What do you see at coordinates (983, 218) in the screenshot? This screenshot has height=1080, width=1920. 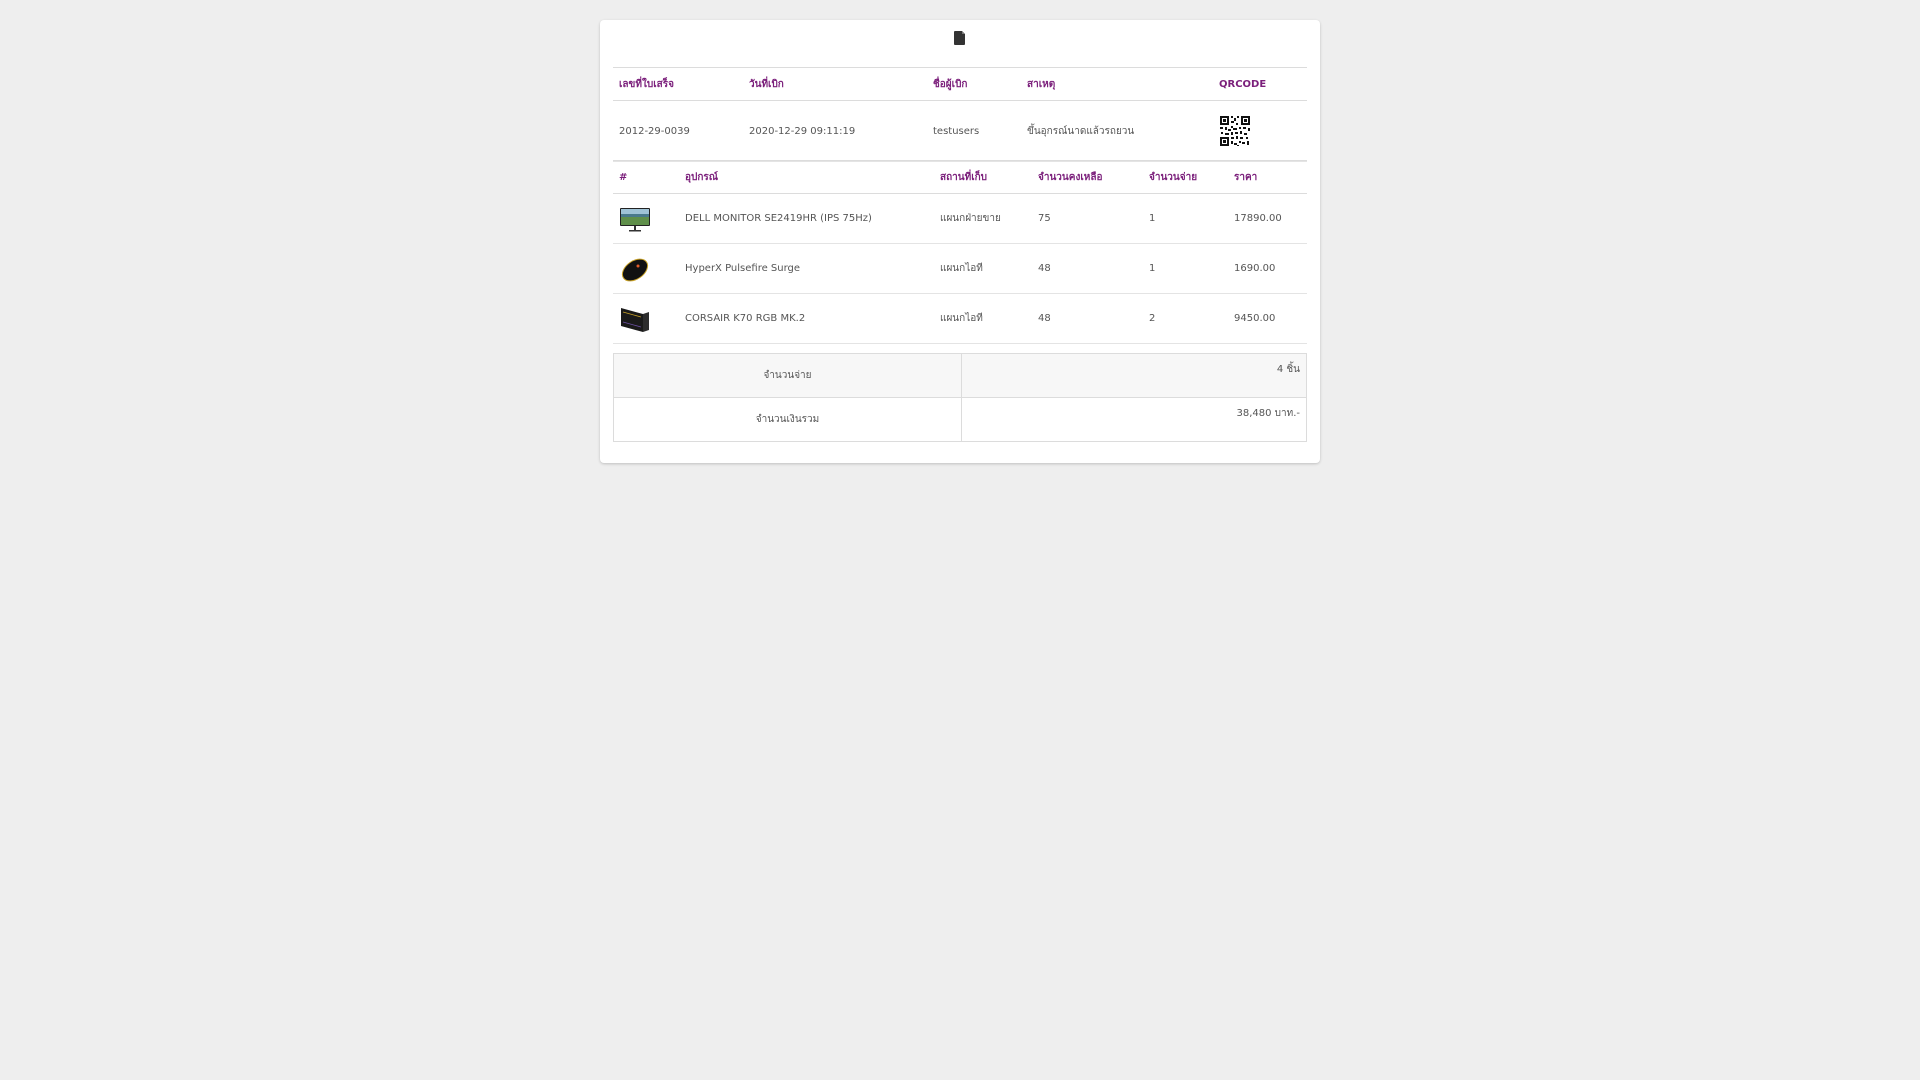 I see `item-location: แผนกฝ่ายขาย` at bounding box center [983, 218].